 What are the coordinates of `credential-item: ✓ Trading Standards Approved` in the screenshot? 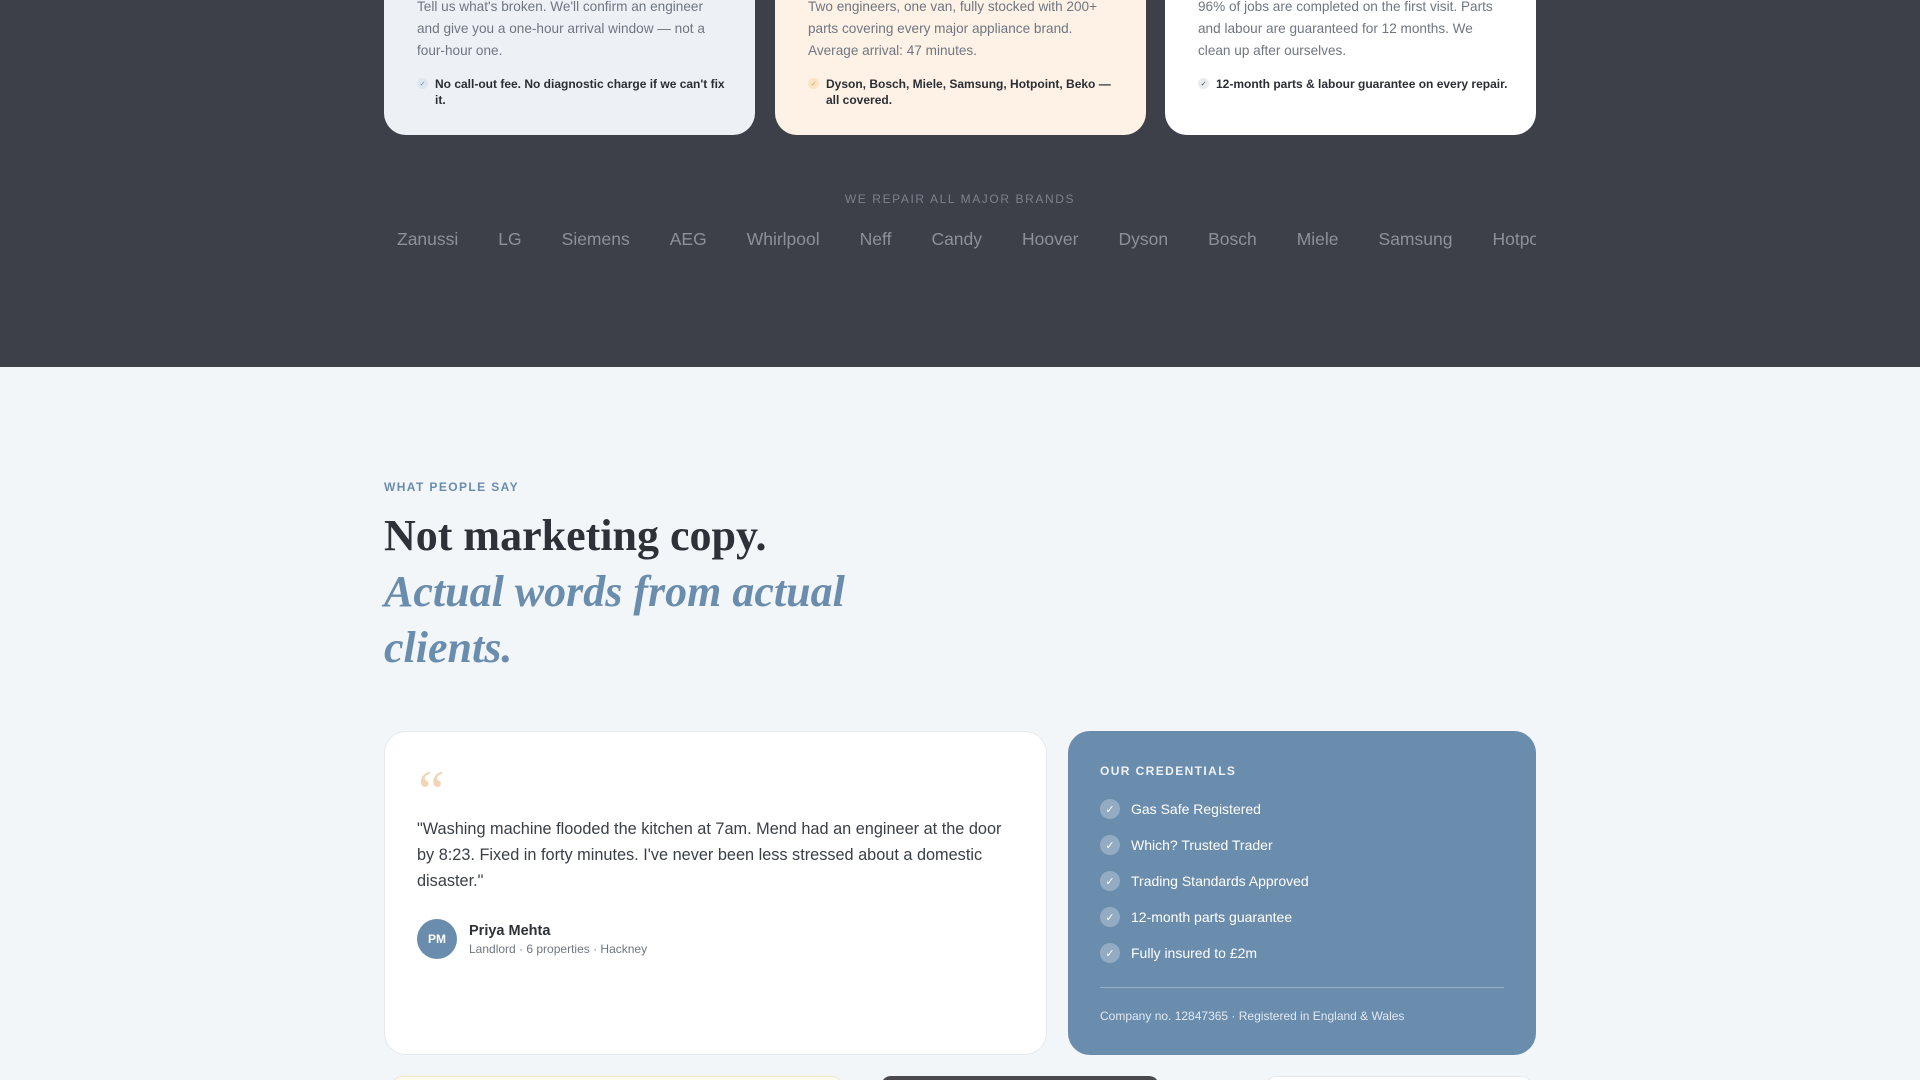 It's located at (1204, 881).